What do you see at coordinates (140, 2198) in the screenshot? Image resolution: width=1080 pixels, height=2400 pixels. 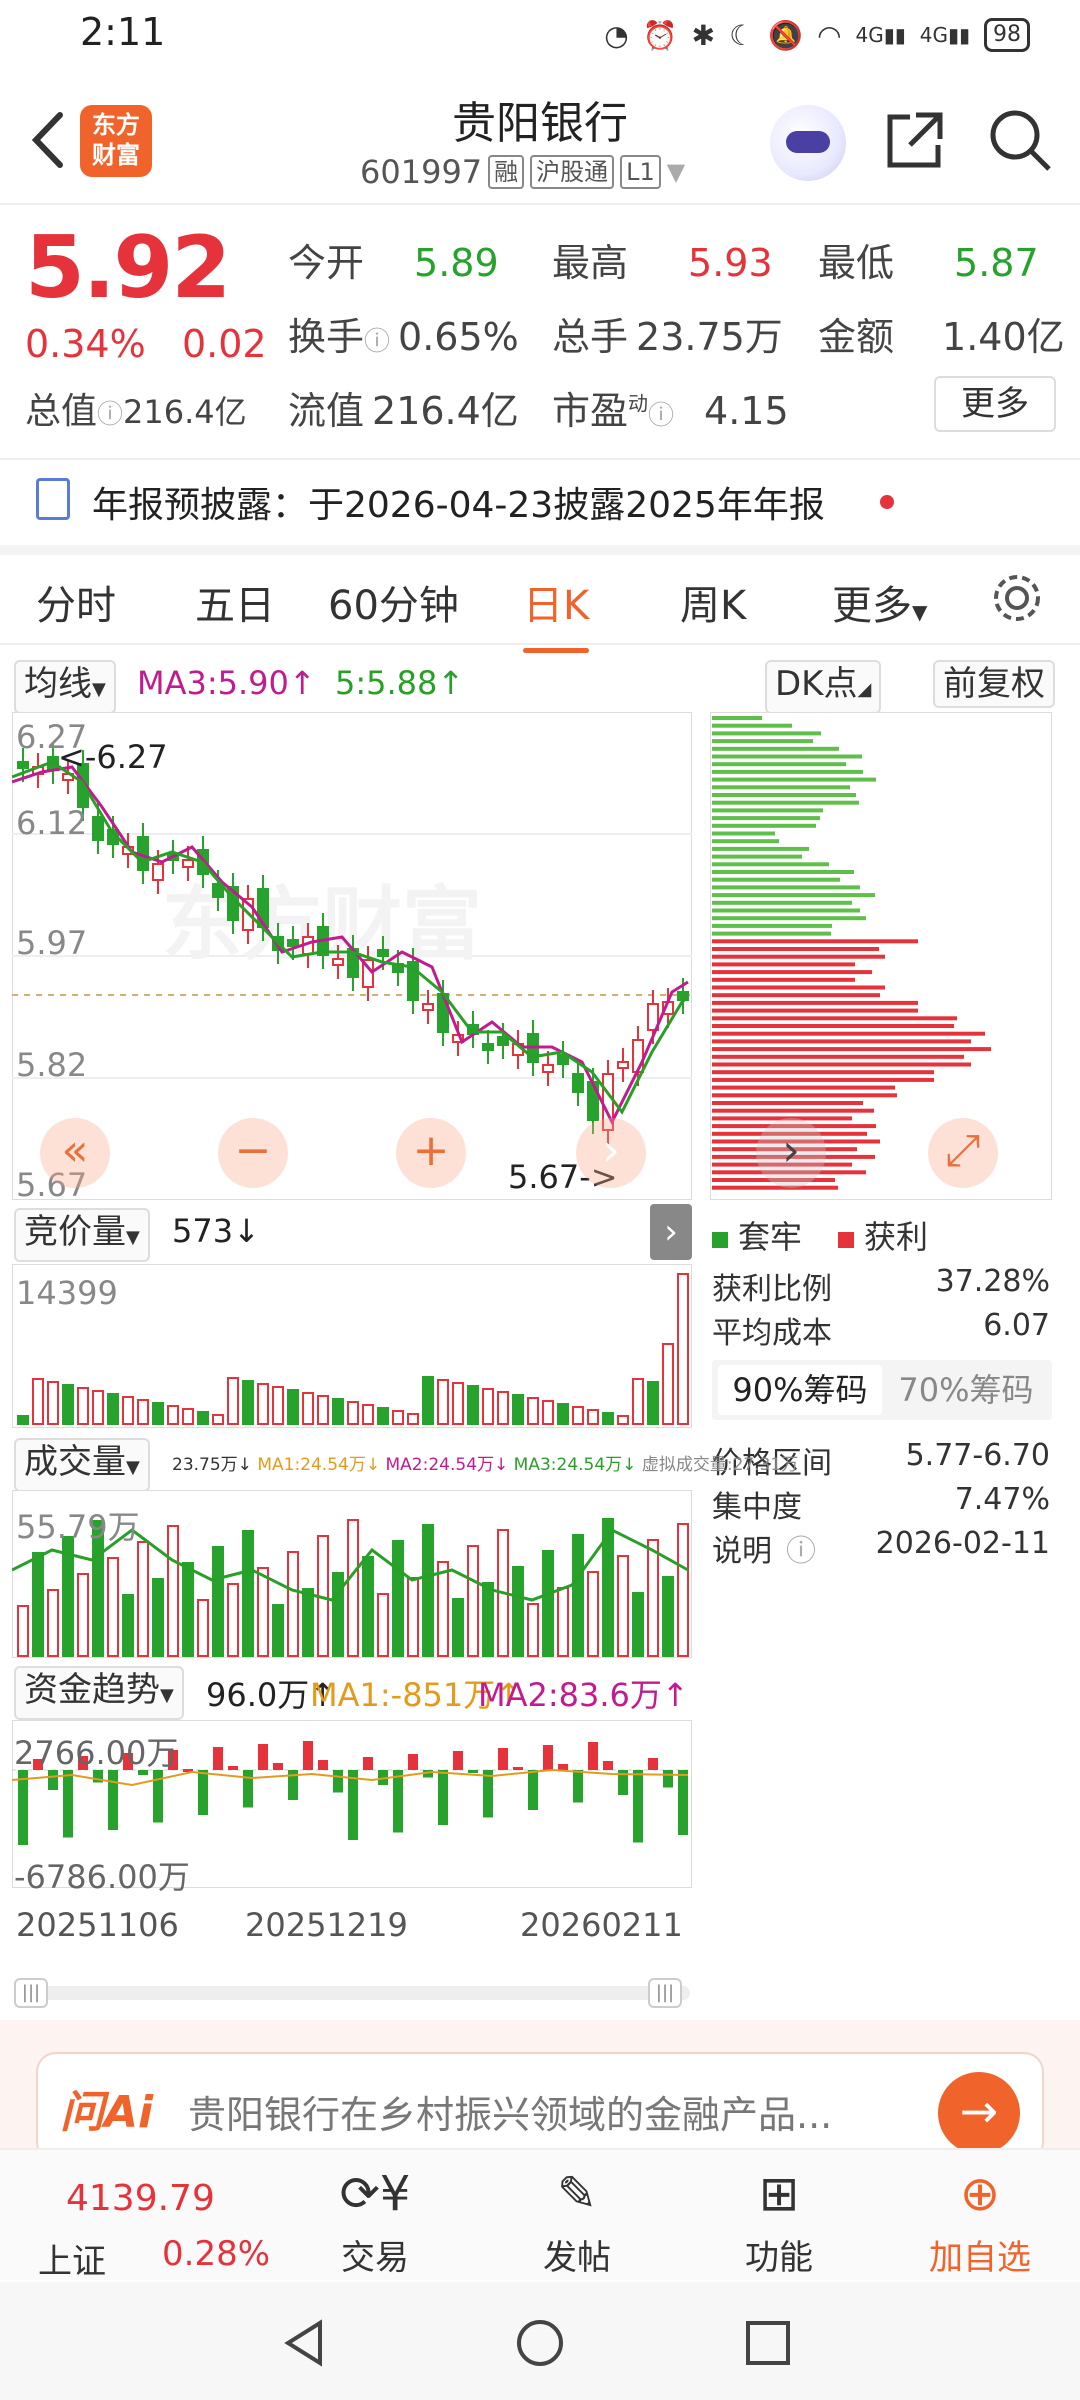 I see `index-value: 4139.79` at bounding box center [140, 2198].